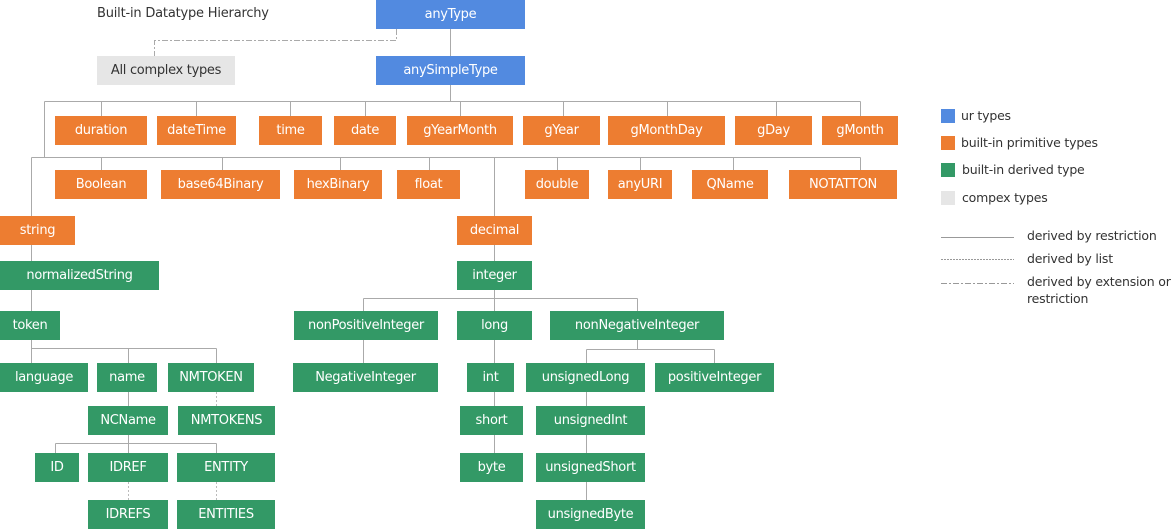 The width and height of the screenshot is (1176, 529). I want to click on node-gday: gDay, so click(773, 130).